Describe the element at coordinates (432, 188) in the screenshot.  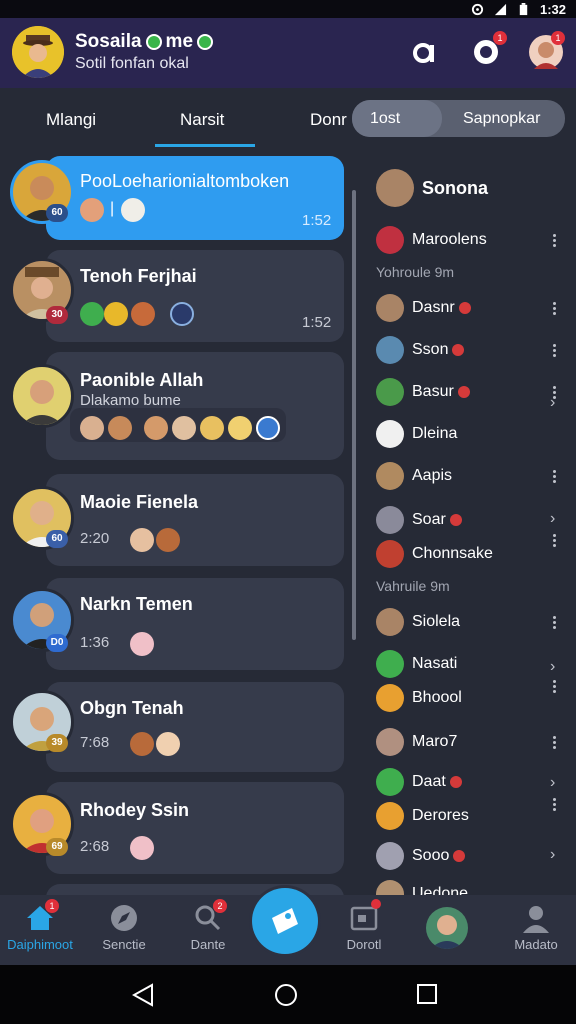
I see `contact-row-top: Sonona` at that location.